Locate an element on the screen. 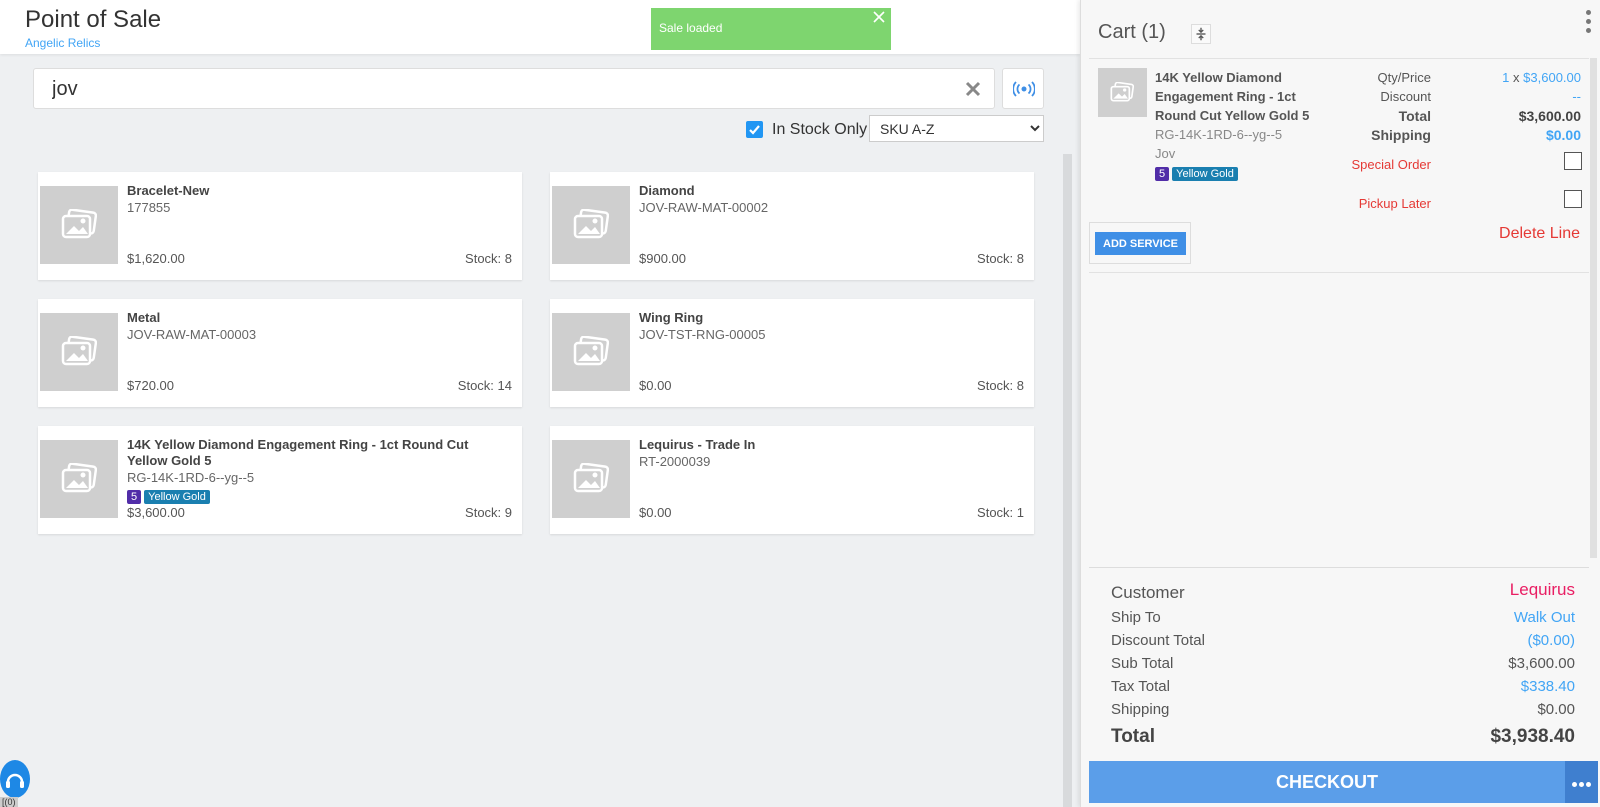  discount-total-label: Discount Total is located at coordinates (1158, 640).